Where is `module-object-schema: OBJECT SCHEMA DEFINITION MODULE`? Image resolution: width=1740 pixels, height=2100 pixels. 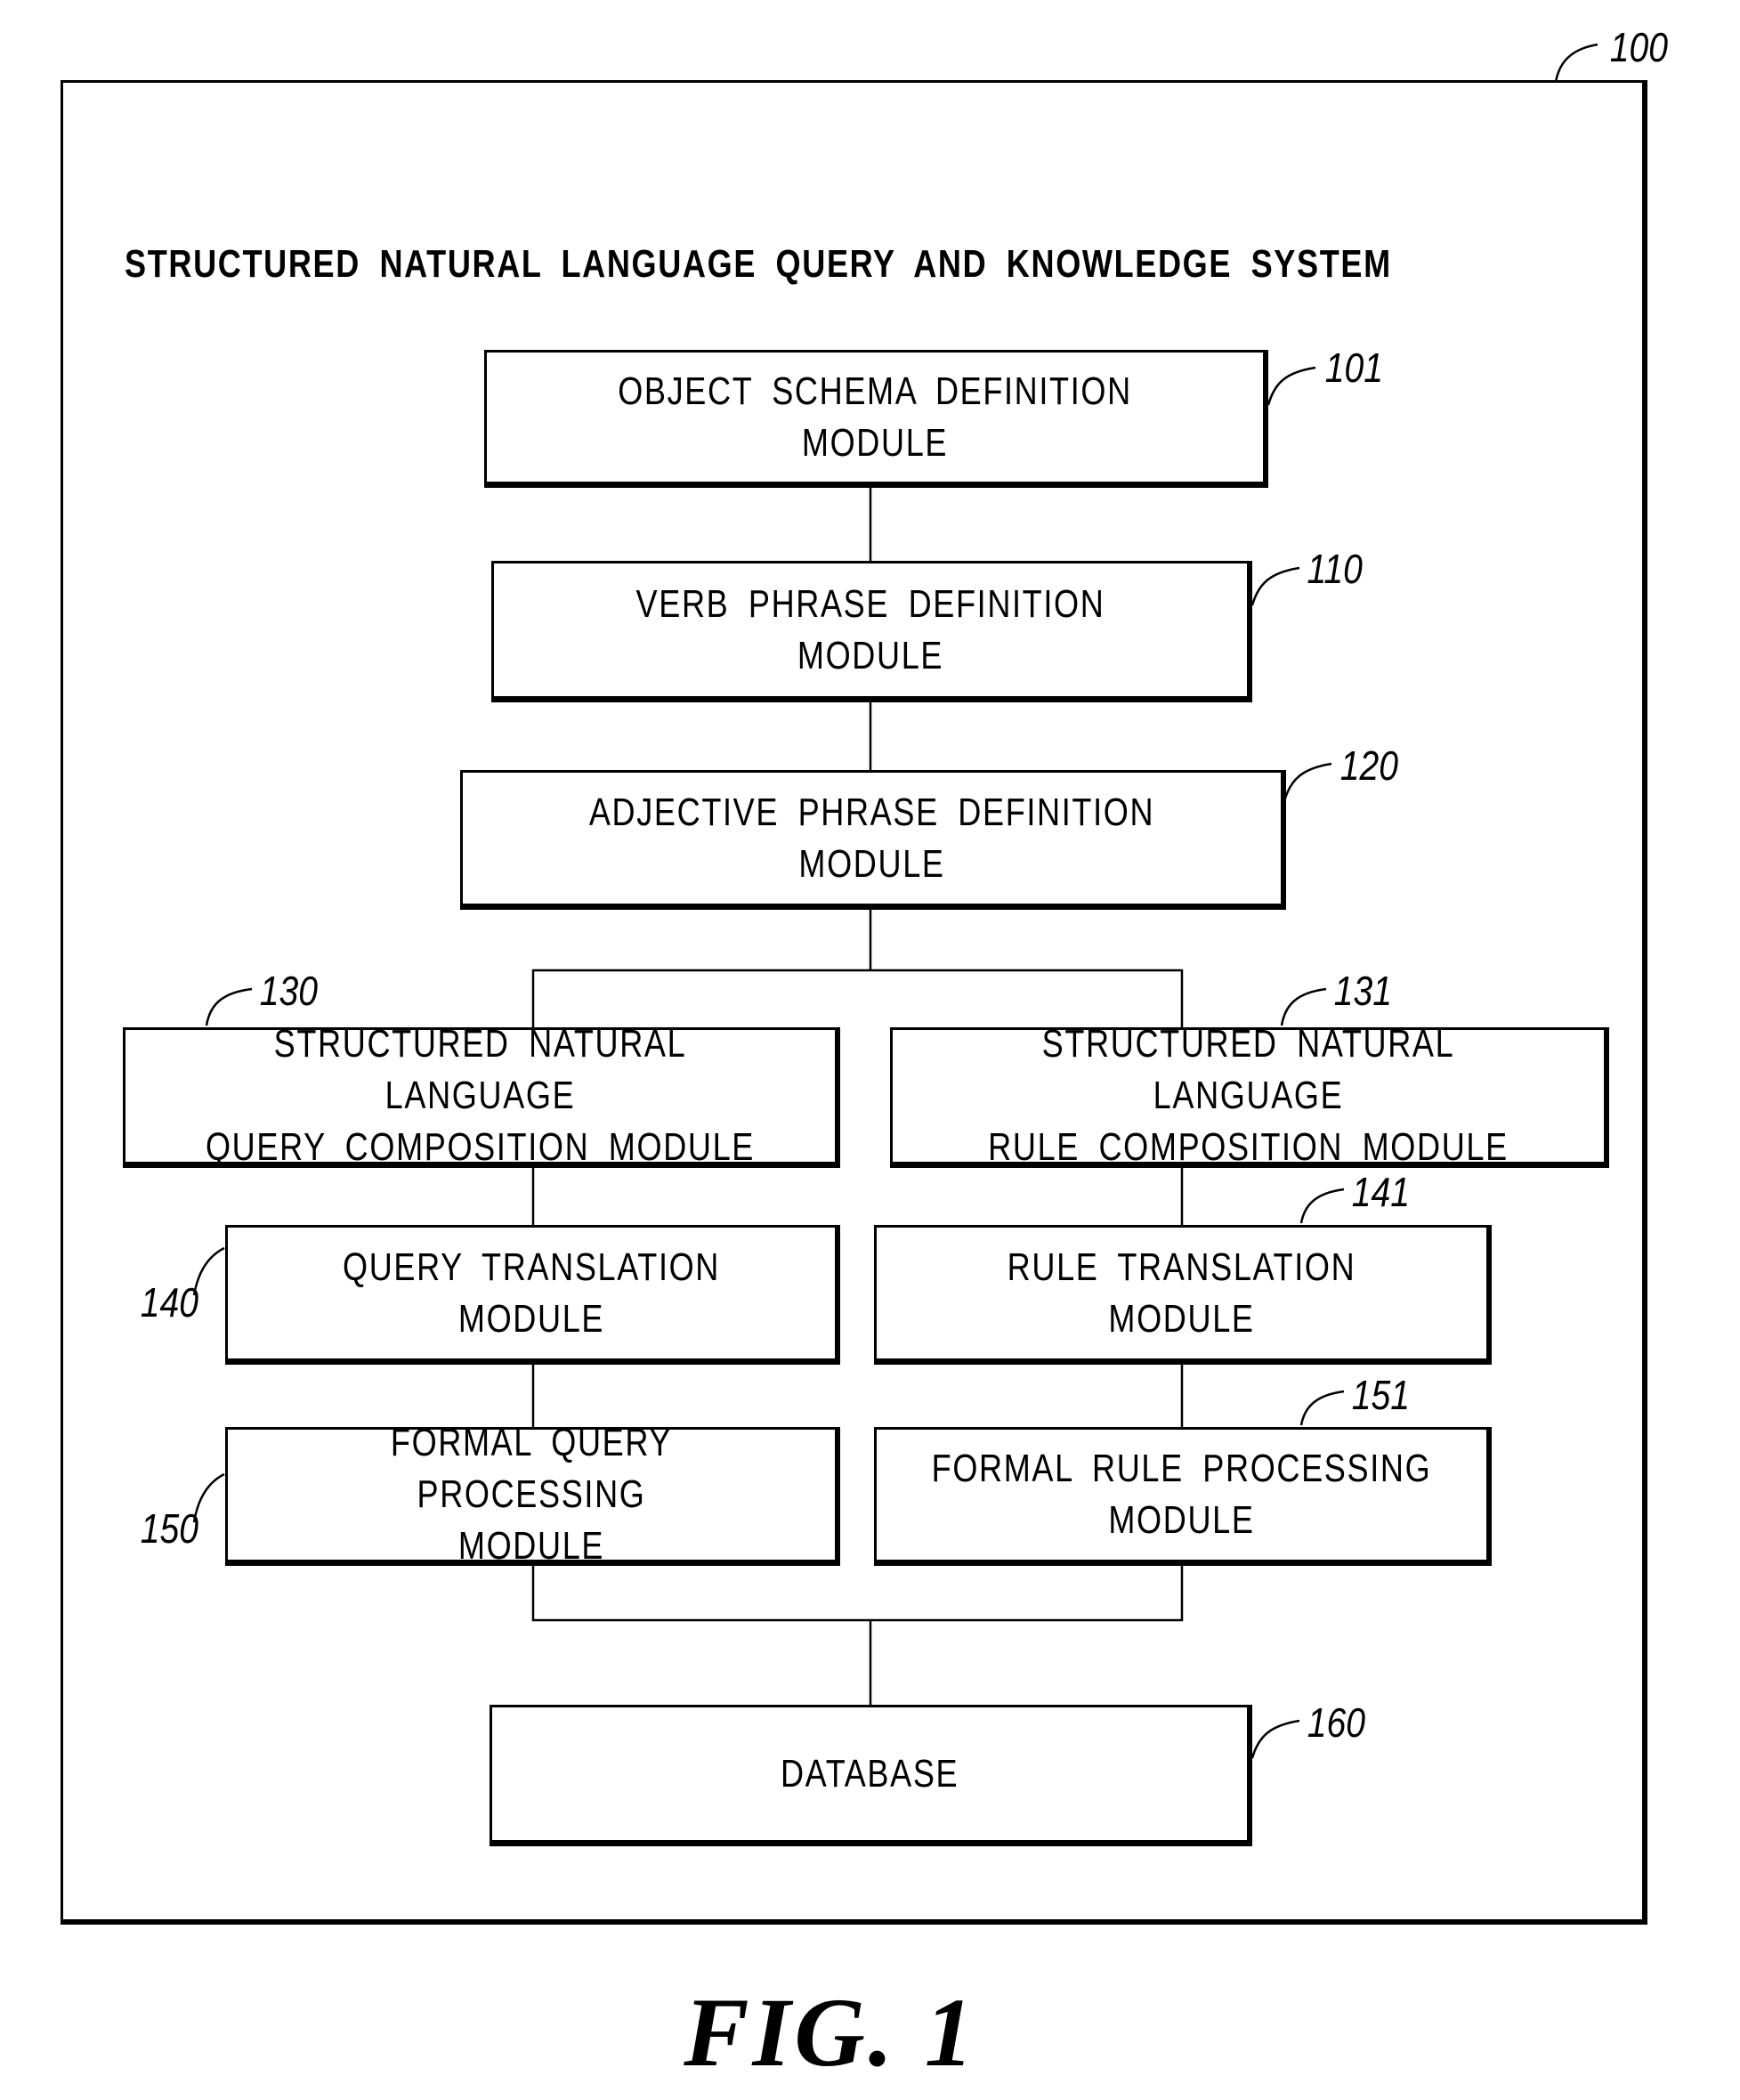
module-object-schema: OBJECT SCHEMA DEFINITION MODULE is located at coordinates (876, 419).